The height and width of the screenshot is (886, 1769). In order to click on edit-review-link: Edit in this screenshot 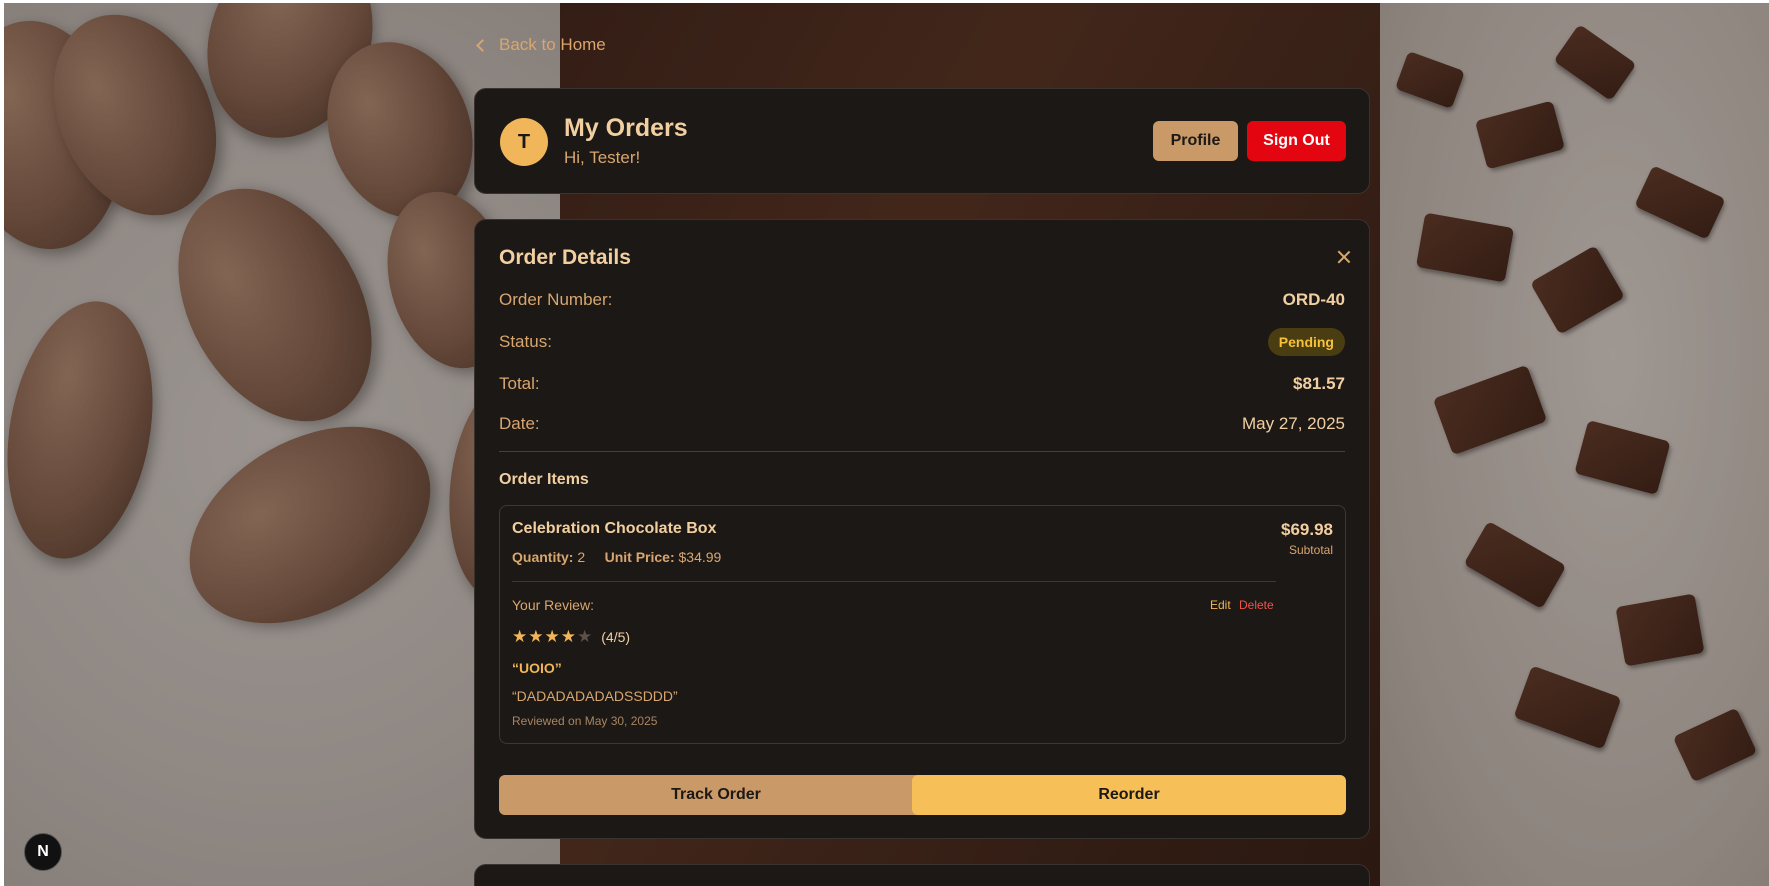, I will do `click(1220, 605)`.